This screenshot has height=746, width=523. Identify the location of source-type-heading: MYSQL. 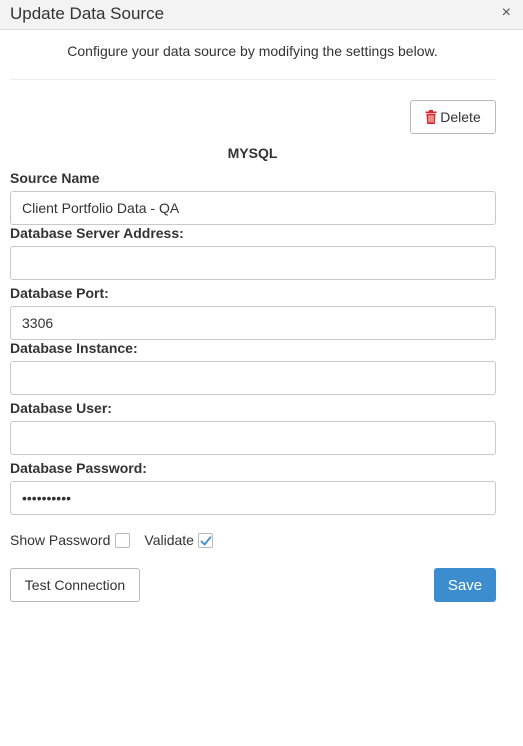
(252, 153).